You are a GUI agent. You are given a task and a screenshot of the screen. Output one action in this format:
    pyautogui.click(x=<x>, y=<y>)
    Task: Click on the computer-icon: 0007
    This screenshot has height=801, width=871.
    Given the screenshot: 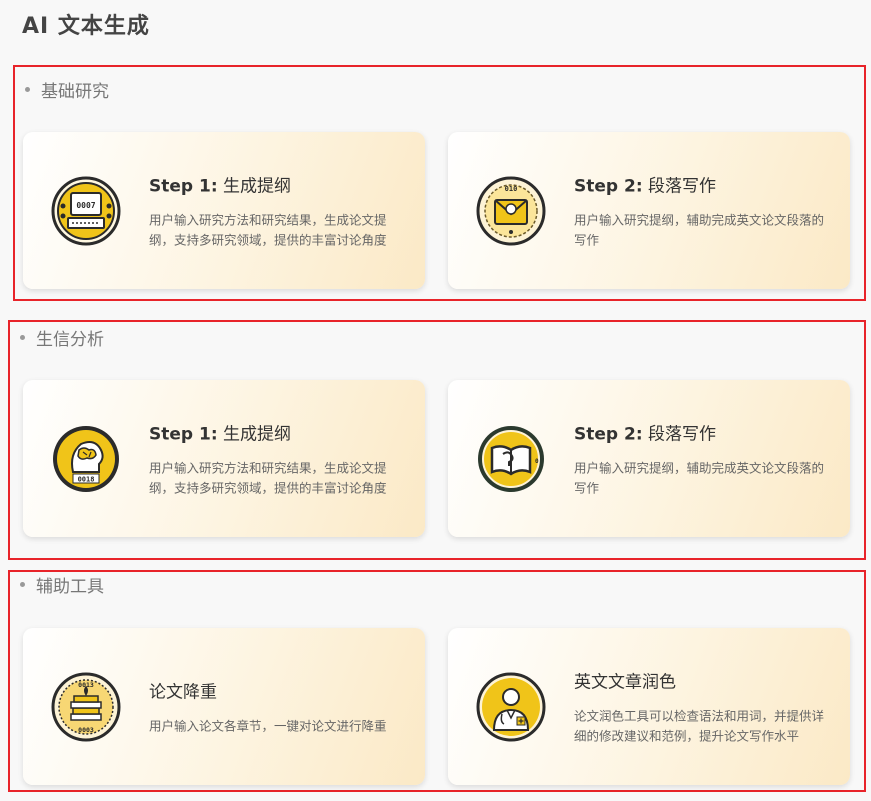 What is the action you would take?
    pyautogui.click(x=86, y=211)
    